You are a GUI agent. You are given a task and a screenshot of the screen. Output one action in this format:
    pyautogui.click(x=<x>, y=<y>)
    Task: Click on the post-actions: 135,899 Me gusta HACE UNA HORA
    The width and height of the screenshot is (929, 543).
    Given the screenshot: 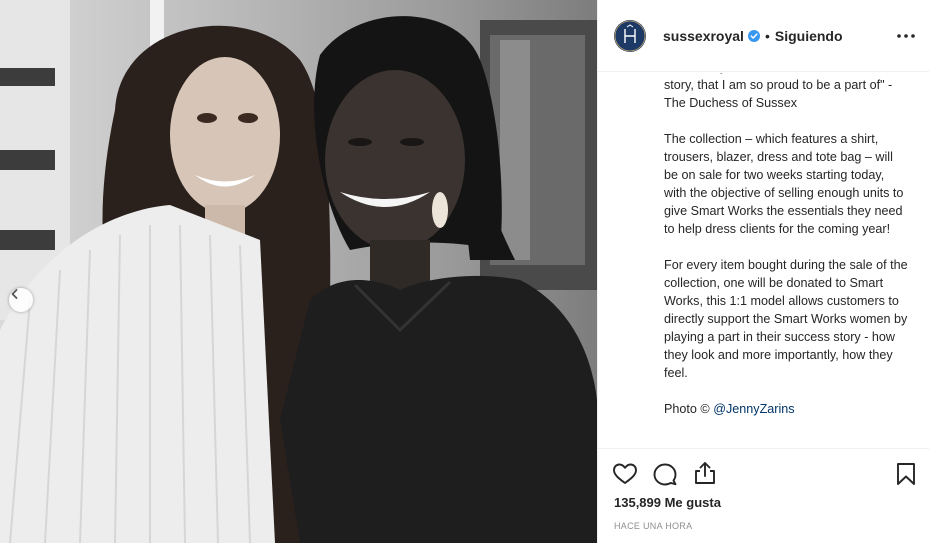 What is the action you would take?
    pyautogui.click(x=763, y=495)
    